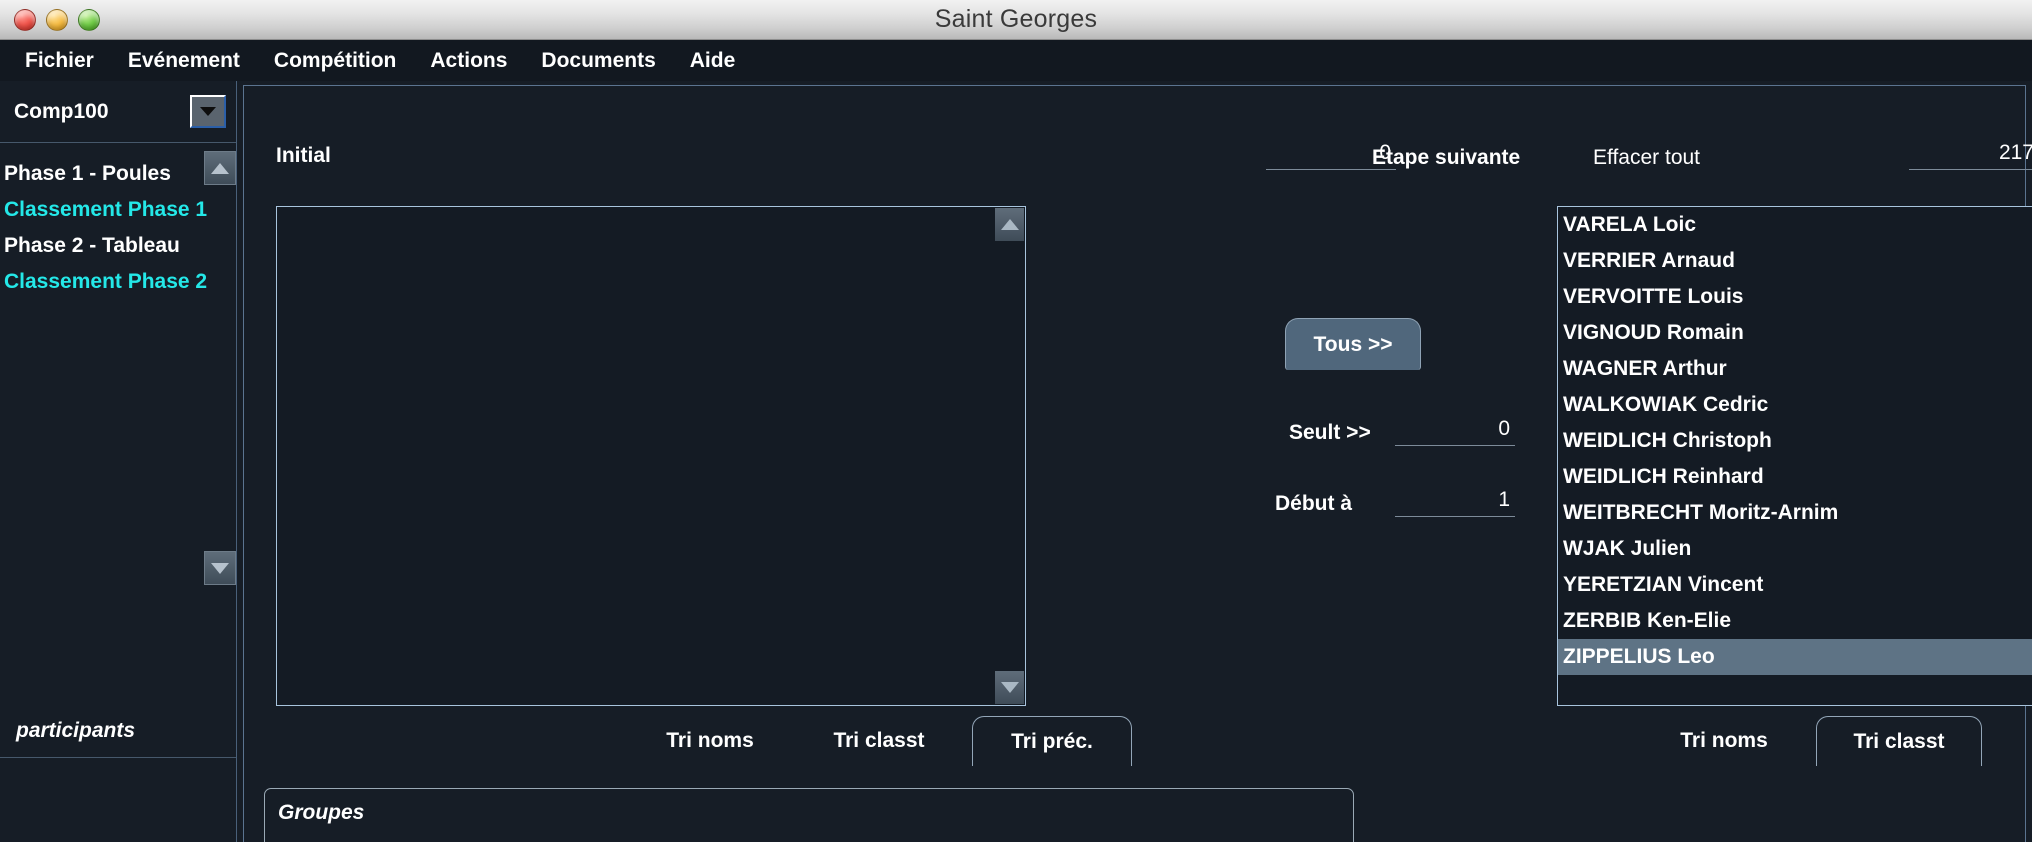 The image size is (2032, 842). Describe the element at coordinates (1795, 405) in the screenshot. I see `list-item: WALKOWIAK Cedric` at that location.